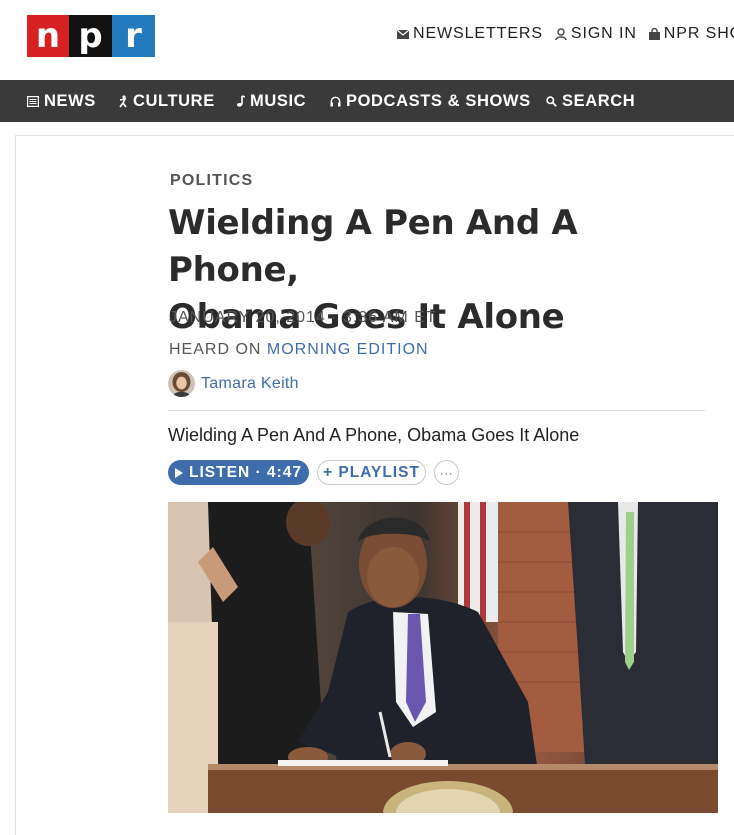 This screenshot has height=835, width=734. What do you see at coordinates (438, 100) in the screenshot?
I see `nav-podcasts-label: PODCASTS & SHOWS` at bounding box center [438, 100].